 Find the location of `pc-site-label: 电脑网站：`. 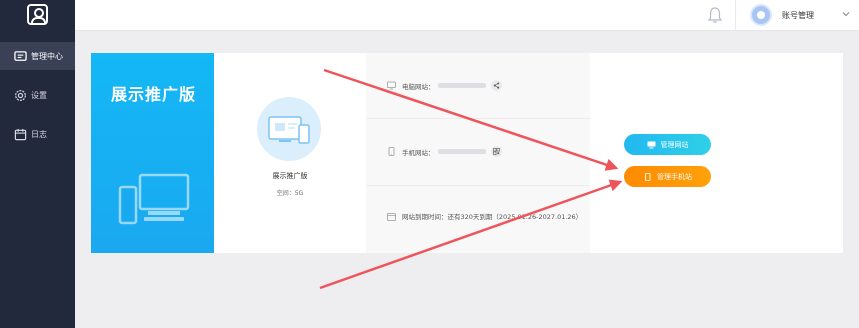

pc-site-label: 电脑网站： is located at coordinates (418, 86).